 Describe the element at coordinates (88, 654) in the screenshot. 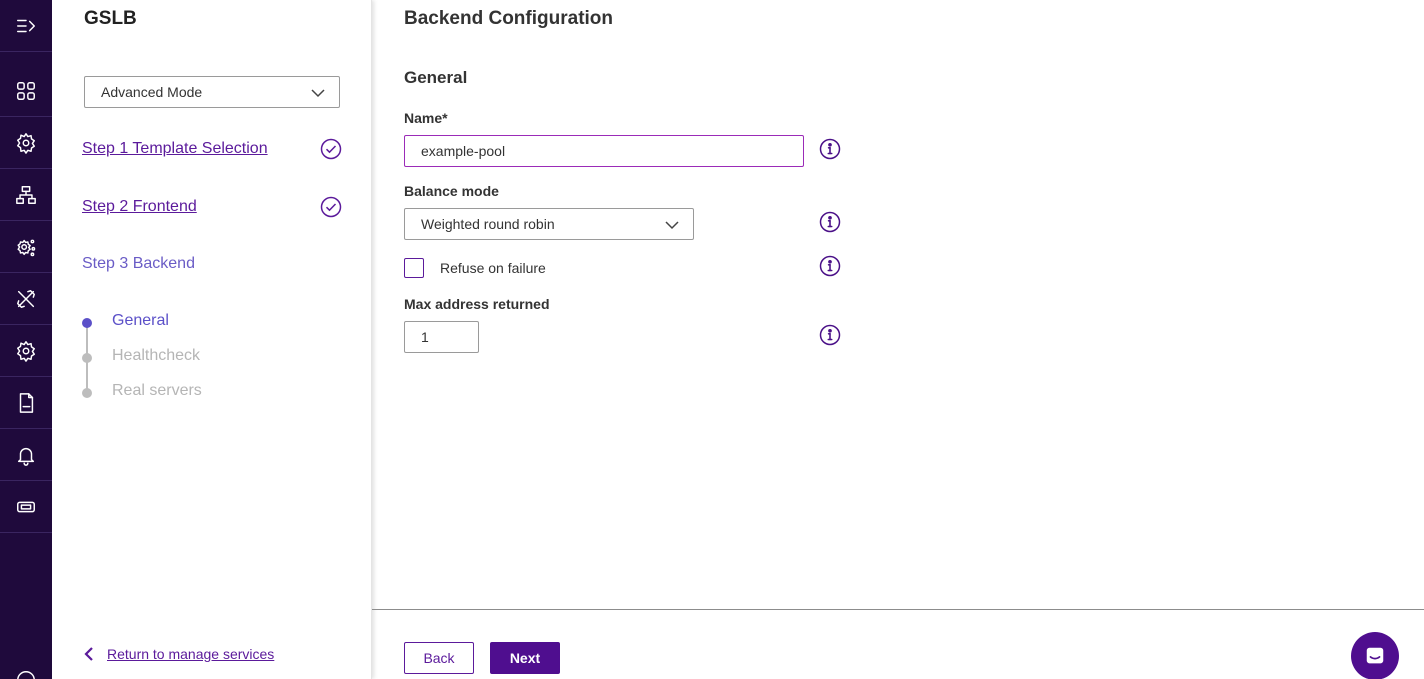

I see `chevron-left-icon` at that location.